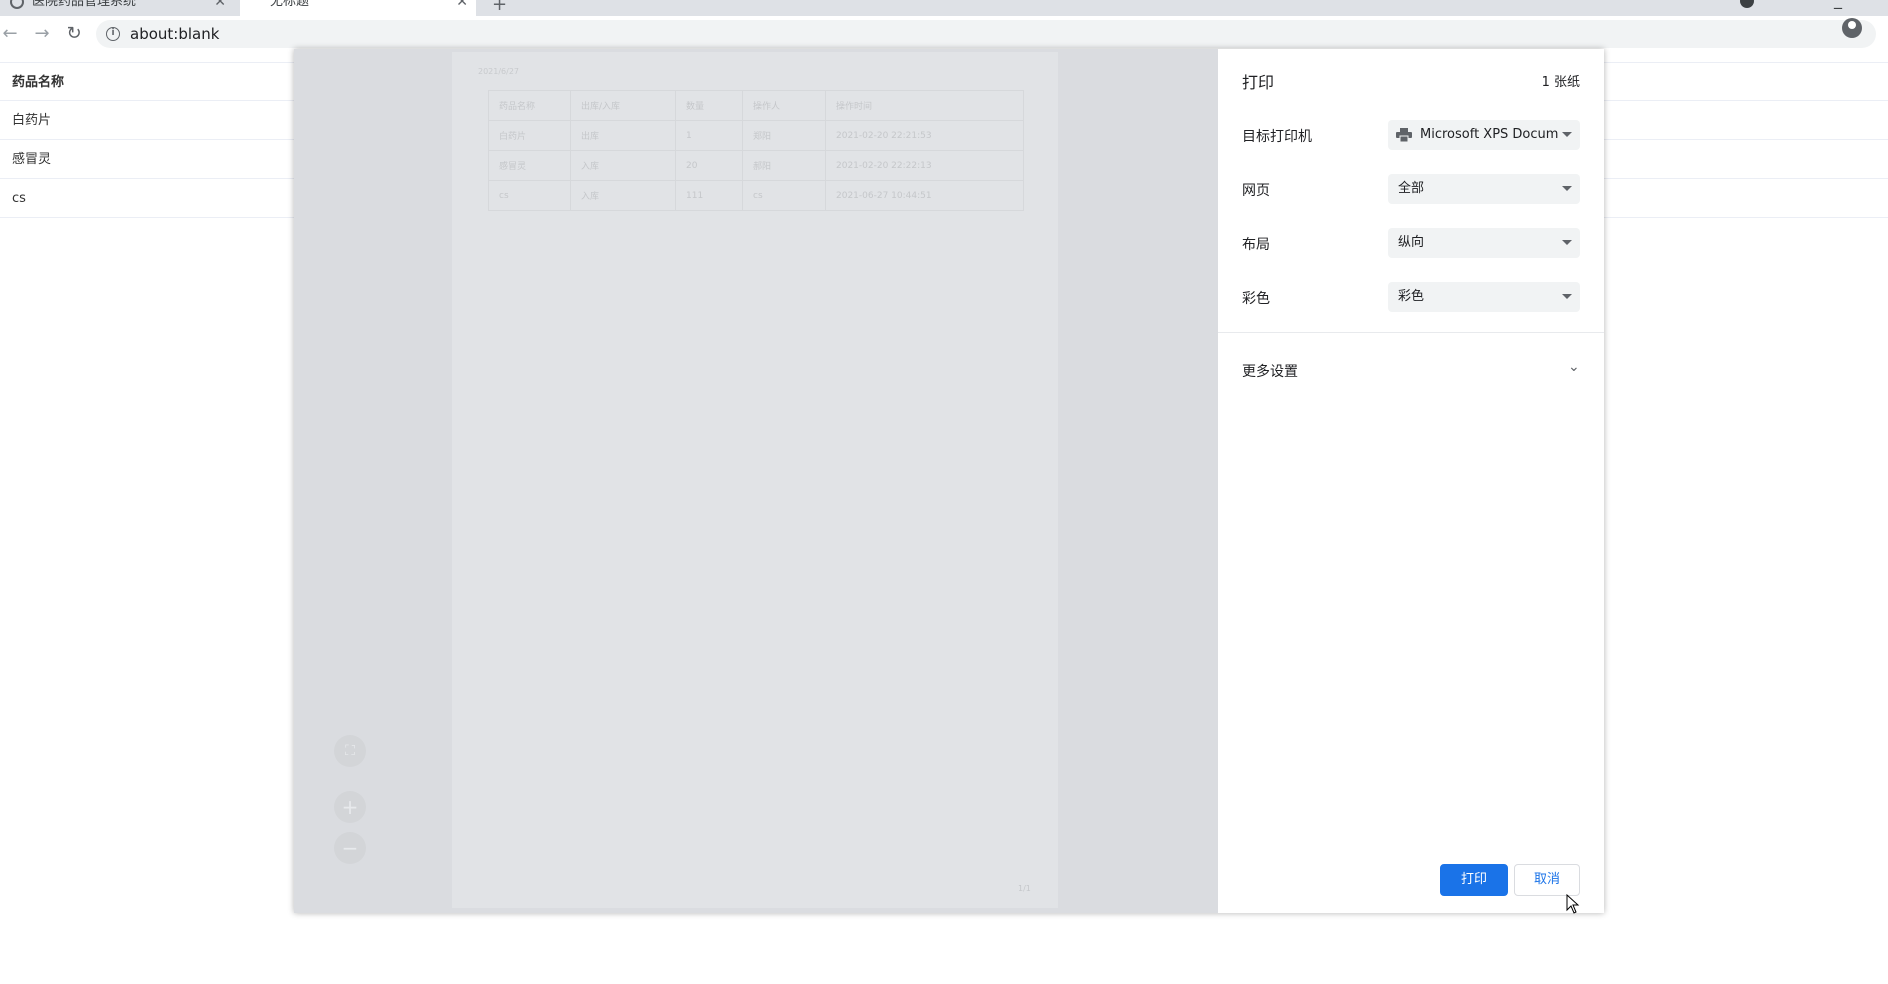 This screenshot has height=984, width=1888. What do you see at coordinates (350, 848) in the screenshot?
I see `zoom-out-icon: −` at bounding box center [350, 848].